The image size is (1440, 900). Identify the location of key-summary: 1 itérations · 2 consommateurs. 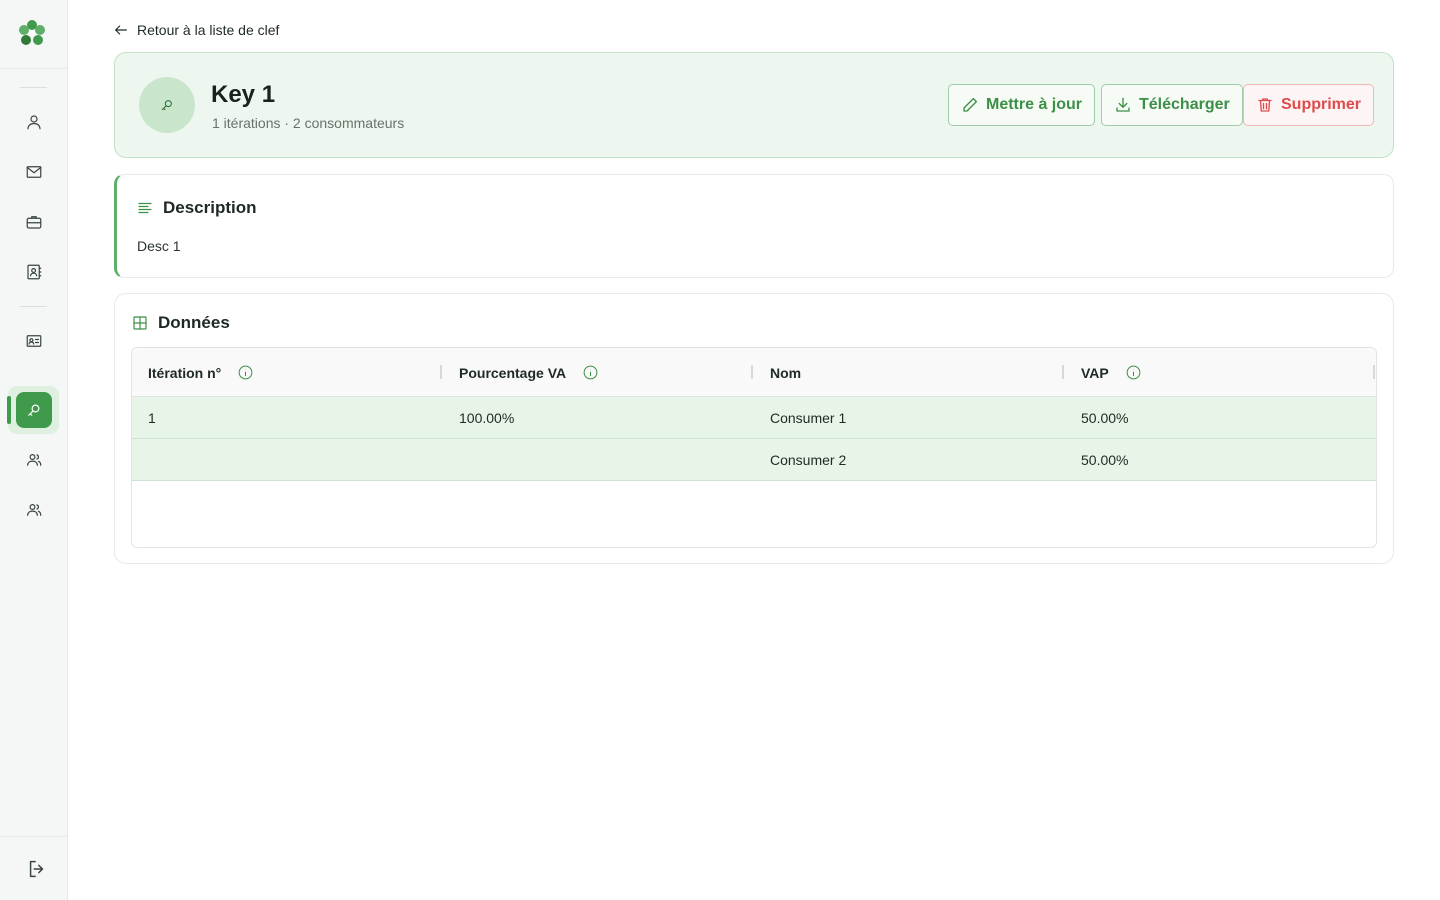
(308, 123).